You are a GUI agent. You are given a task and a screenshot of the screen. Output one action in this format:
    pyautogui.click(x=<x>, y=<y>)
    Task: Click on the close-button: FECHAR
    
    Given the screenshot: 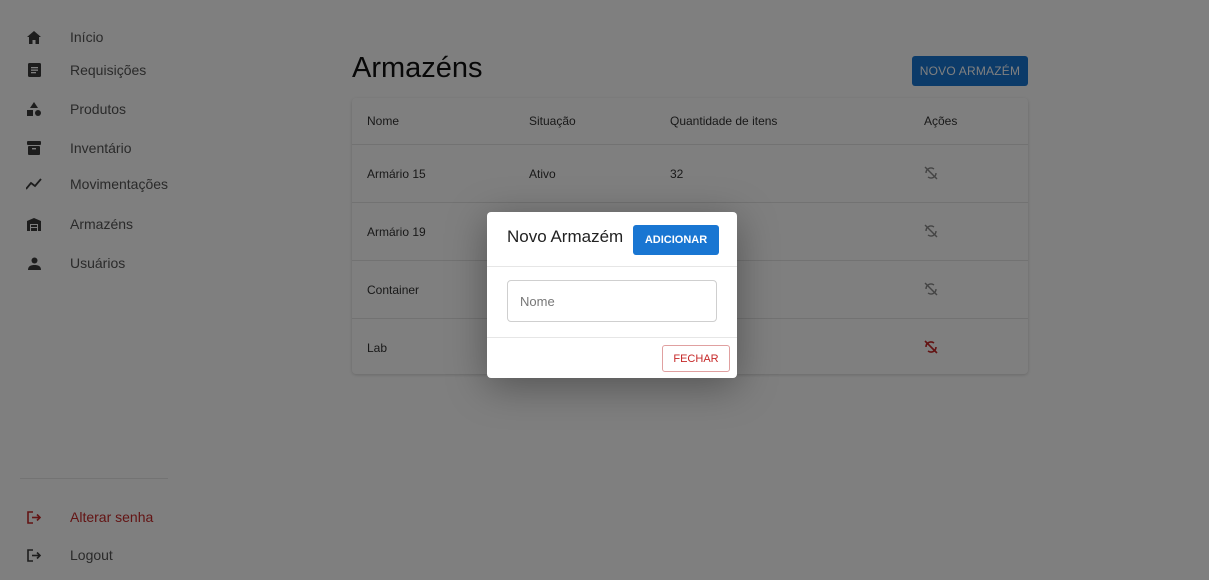 What is the action you would take?
    pyautogui.click(x=696, y=358)
    